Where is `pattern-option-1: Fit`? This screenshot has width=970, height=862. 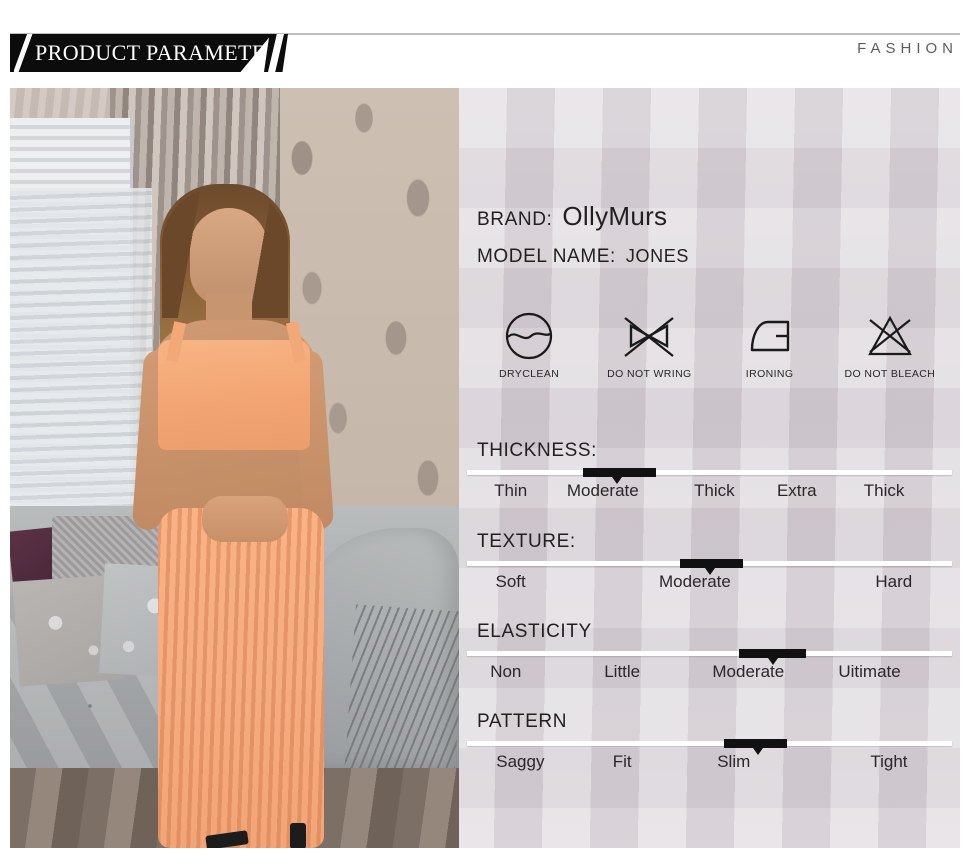 pattern-option-1: Fit is located at coordinates (622, 762).